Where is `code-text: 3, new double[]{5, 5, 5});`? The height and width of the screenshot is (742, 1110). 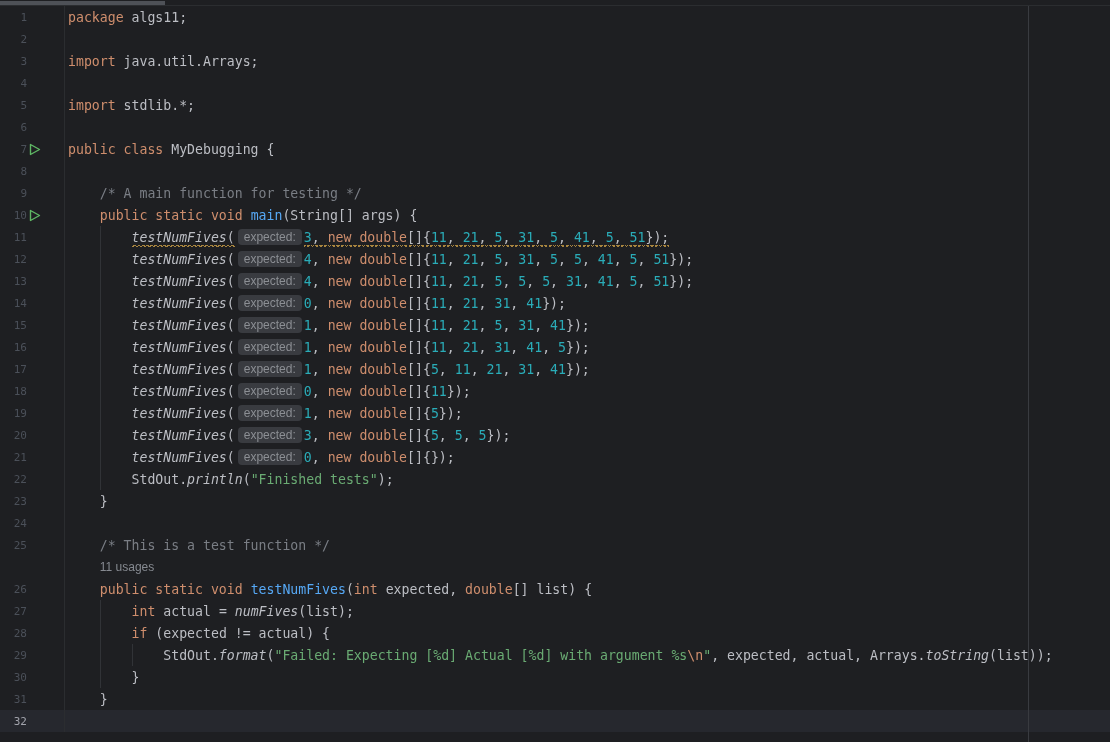 code-text: 3, new double[]{5, 5, 5}); is located at coordinates (407, 436).